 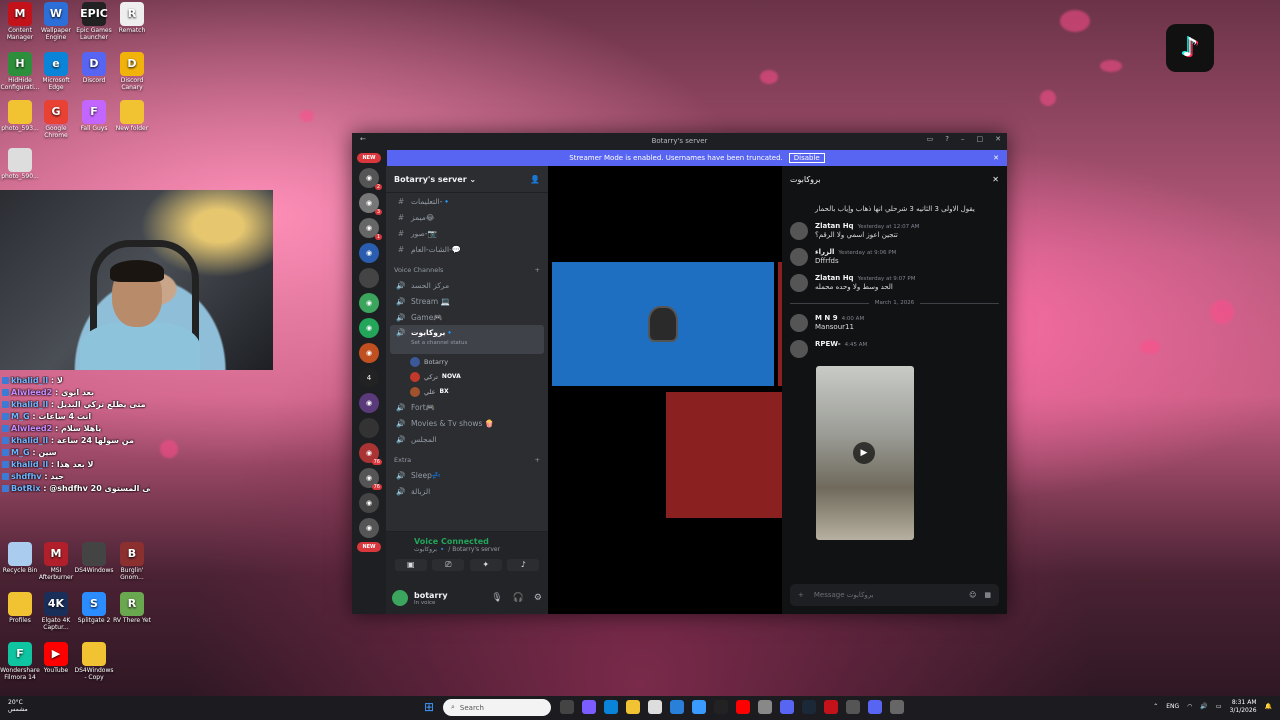 I want to click on photos-icon, so click(x=699, y=707).